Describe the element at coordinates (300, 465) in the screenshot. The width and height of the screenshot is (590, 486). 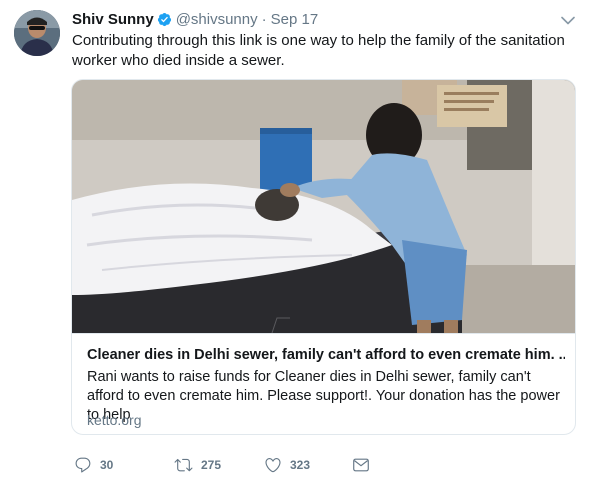
I see `like-count: 323` at that location.